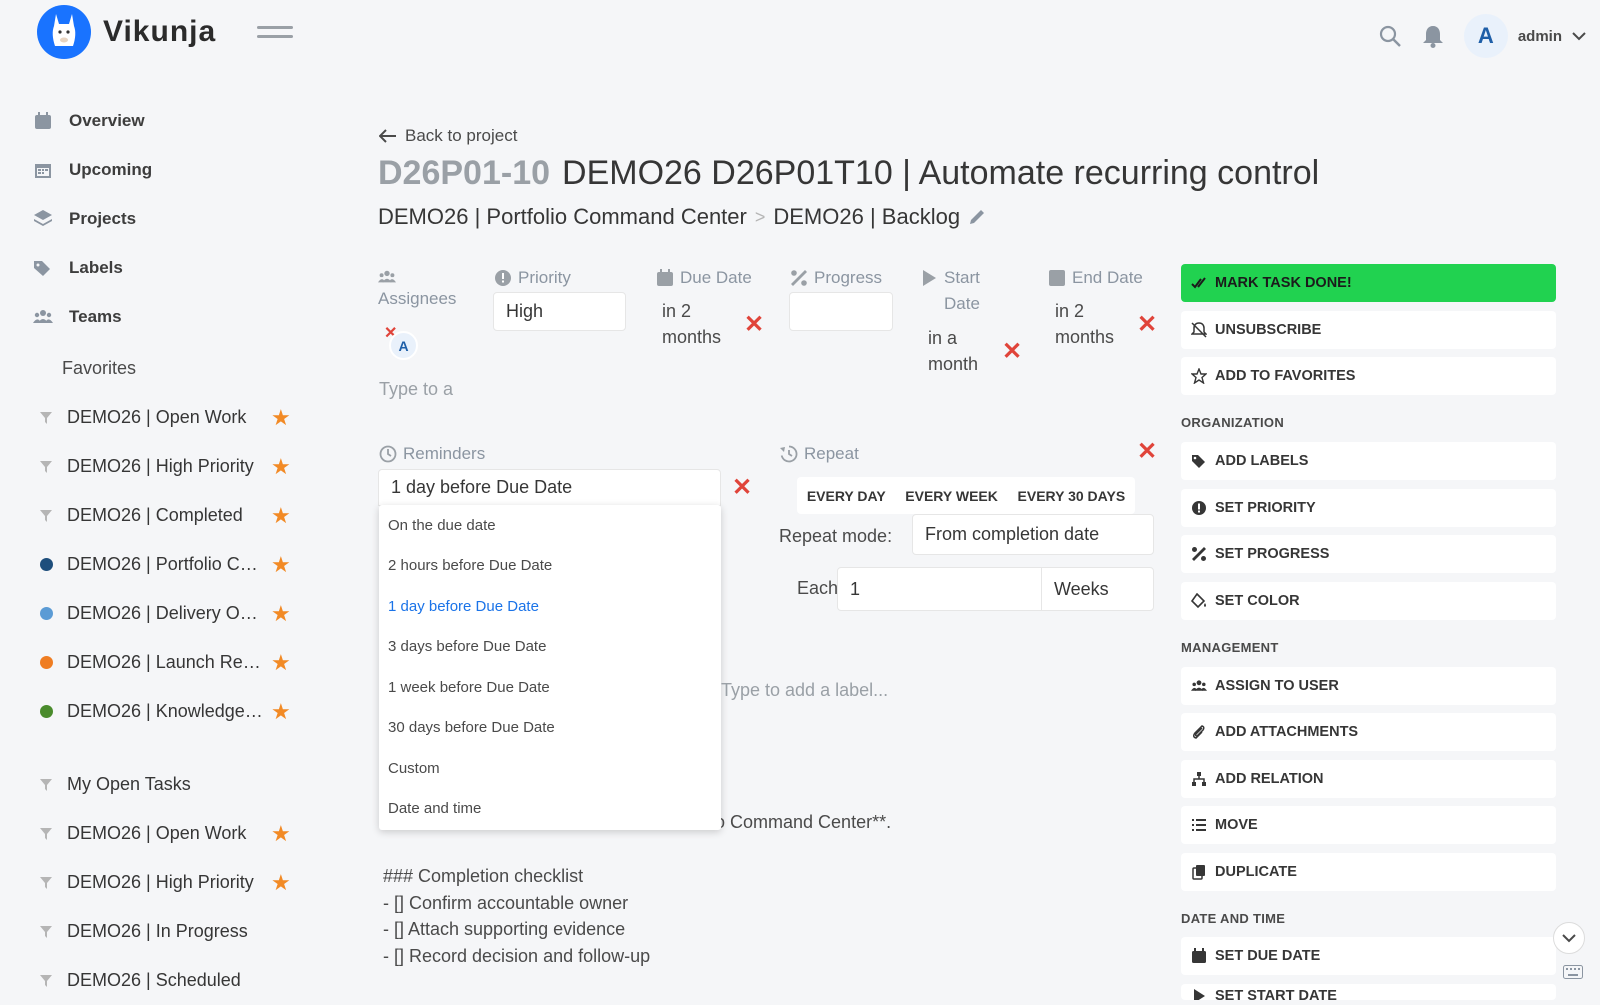 The height and width of the screenshot is (1005, 1600). What do you see at coordinates (1368, 508) in the screenshot?
I see `set-priority-button: SET PRIORITY` at bounding box center [1368, 508].